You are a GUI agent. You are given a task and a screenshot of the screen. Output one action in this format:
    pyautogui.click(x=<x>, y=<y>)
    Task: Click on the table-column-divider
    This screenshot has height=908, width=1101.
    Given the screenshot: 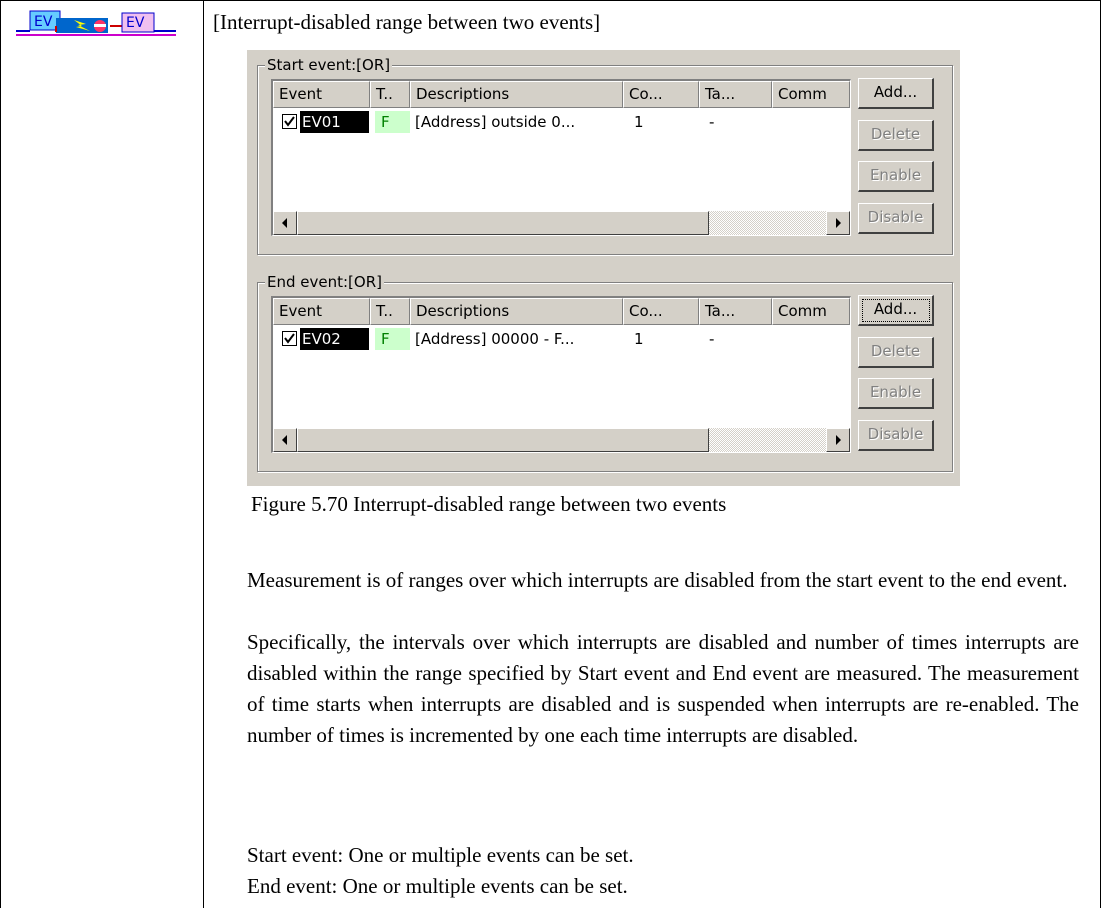 What is the action you would take?
    pyautogui.click(x=203, y=454)
    